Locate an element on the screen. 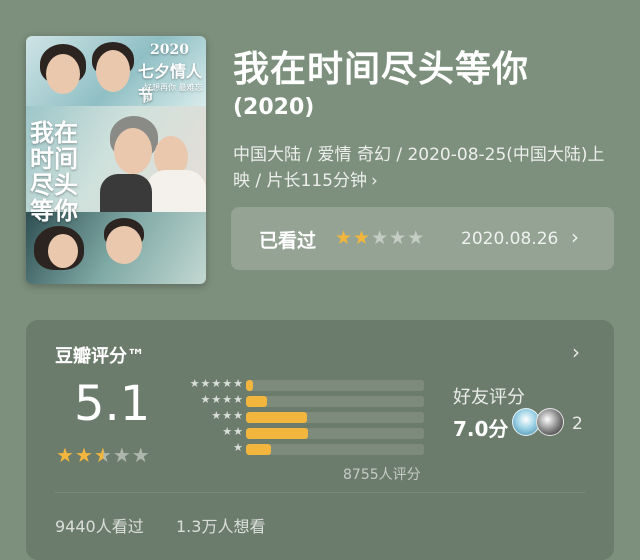 The width and height of the screenshot is (640, 560). my-rating-bar: 已看过 ★★★★★ 2020.08.26 › is located at coordinates (422, 238).